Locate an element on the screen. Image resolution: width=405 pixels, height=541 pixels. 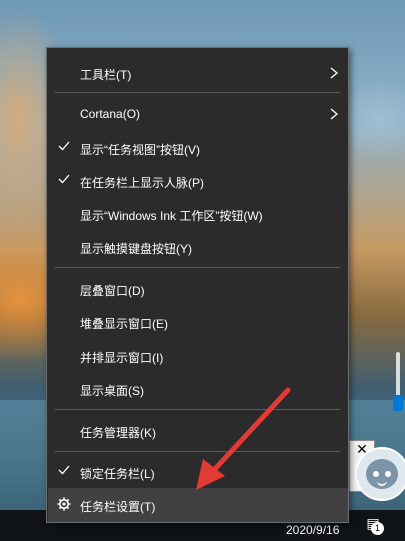
menu-item-label: 显示“任务视图”按钮(V) is located at coordinates (140, 150).